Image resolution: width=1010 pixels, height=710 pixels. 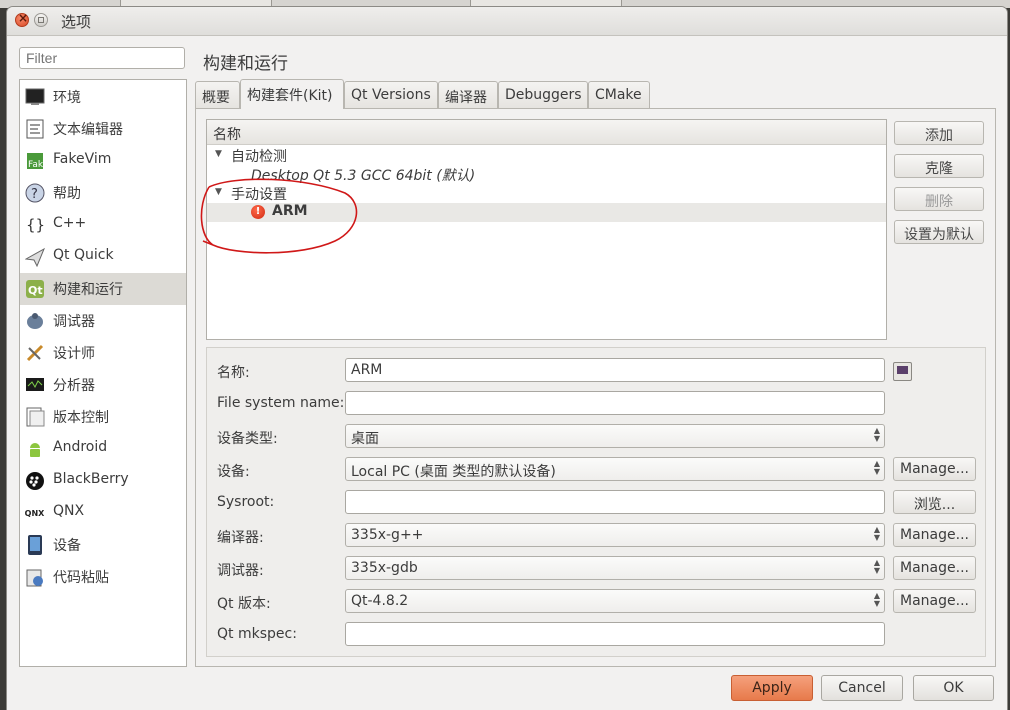 What do you see at coordinates (862, 688) in the screenshot?
I see `cancel-button: Cancel` at bounding box center [862, 688].